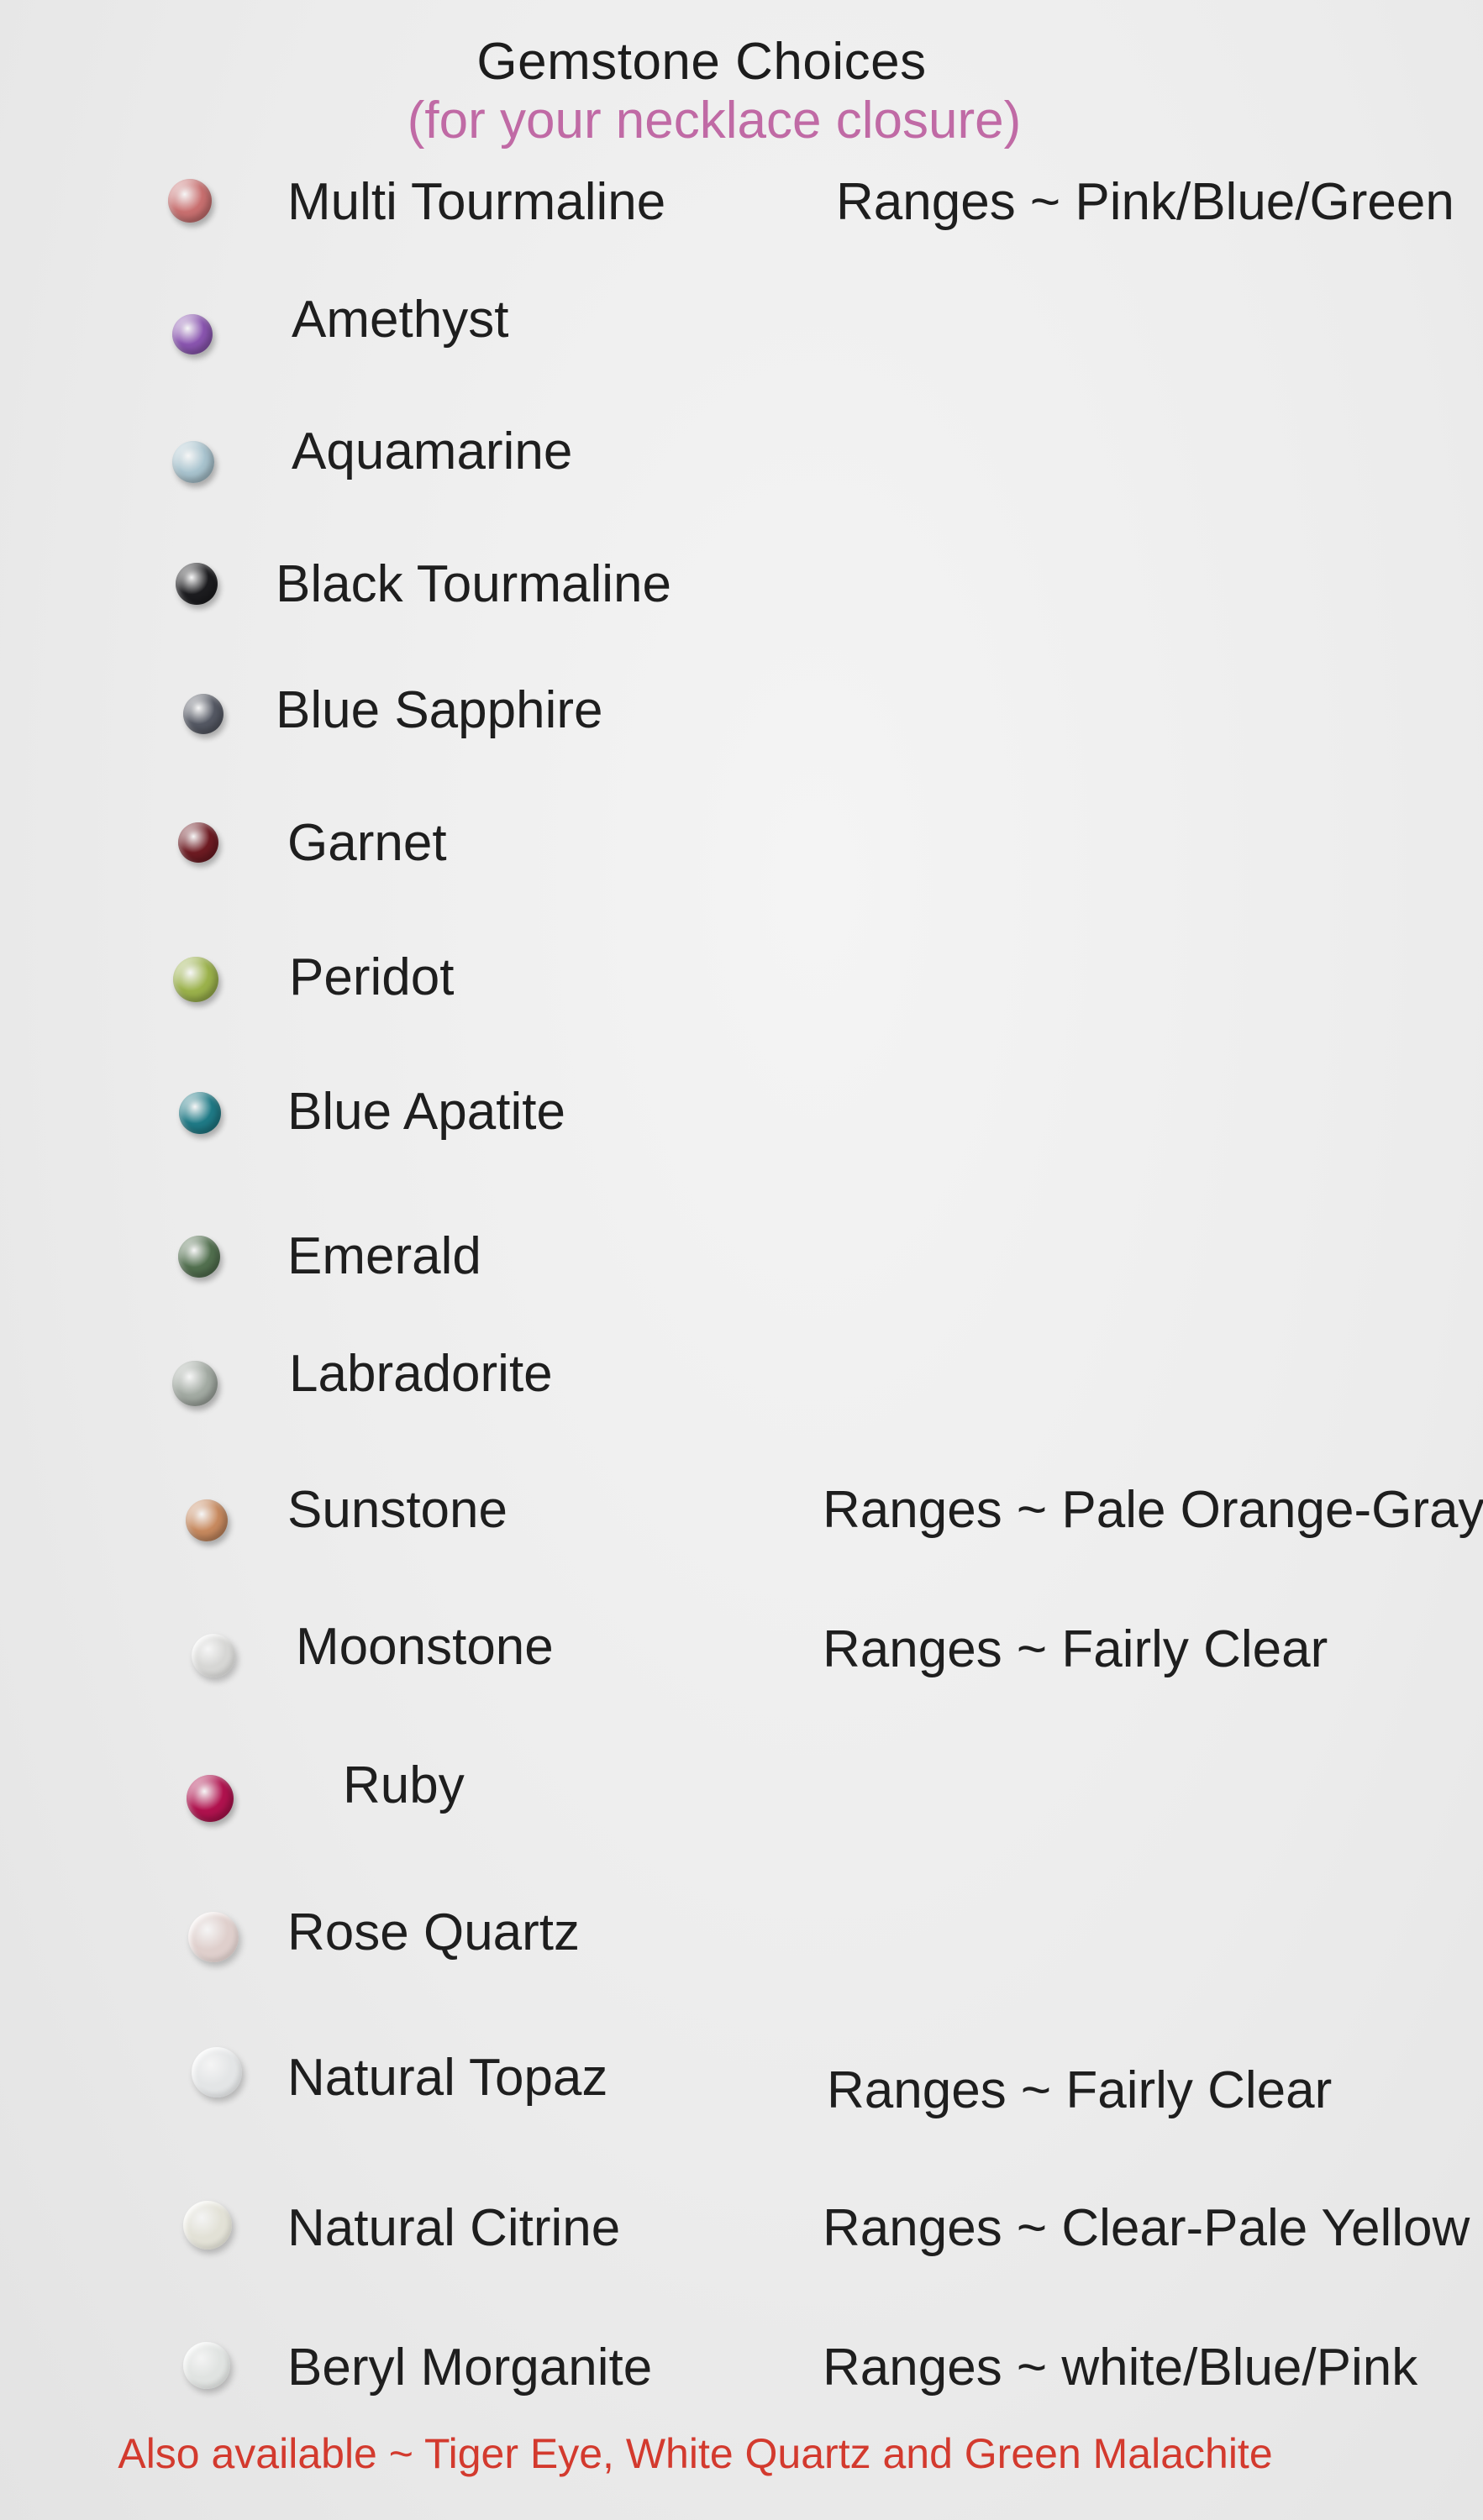 The width and height of the screenshot is (1483, 2520). Describe the element at coordinates (197, 584) in the screenshot. I see `black-tourmaline-stone-icon` at that location.